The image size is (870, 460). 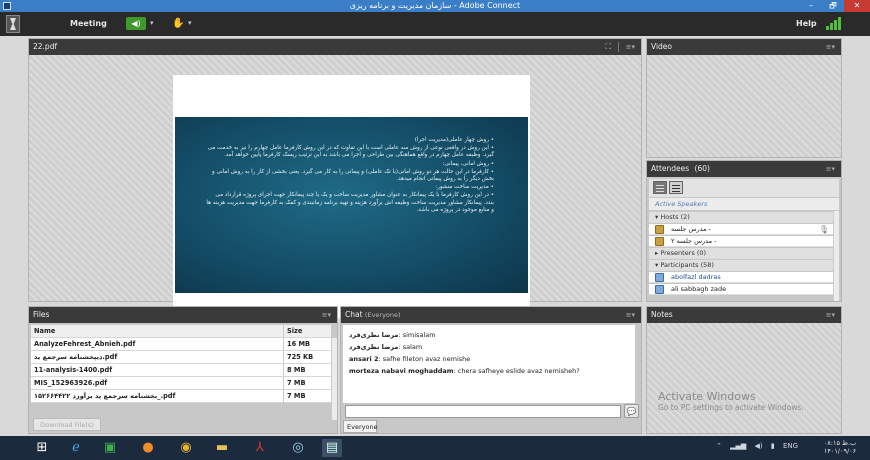 What do you see at coordinates (707, 396) in the screenshot?
I see `watermark-title: Activate Windows` at bounding box center [707, 396].